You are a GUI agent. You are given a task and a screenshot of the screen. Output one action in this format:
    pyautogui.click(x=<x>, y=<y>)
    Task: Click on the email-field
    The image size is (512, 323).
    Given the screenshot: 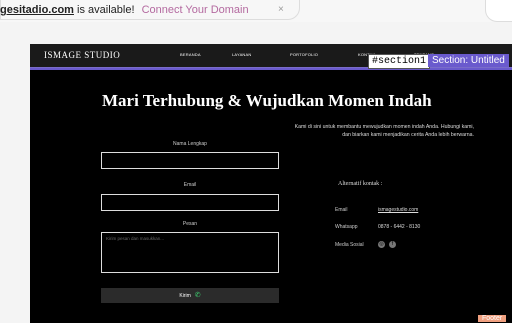 What is the action you would take?
    pyautogui.click(x=190, y=202)
    